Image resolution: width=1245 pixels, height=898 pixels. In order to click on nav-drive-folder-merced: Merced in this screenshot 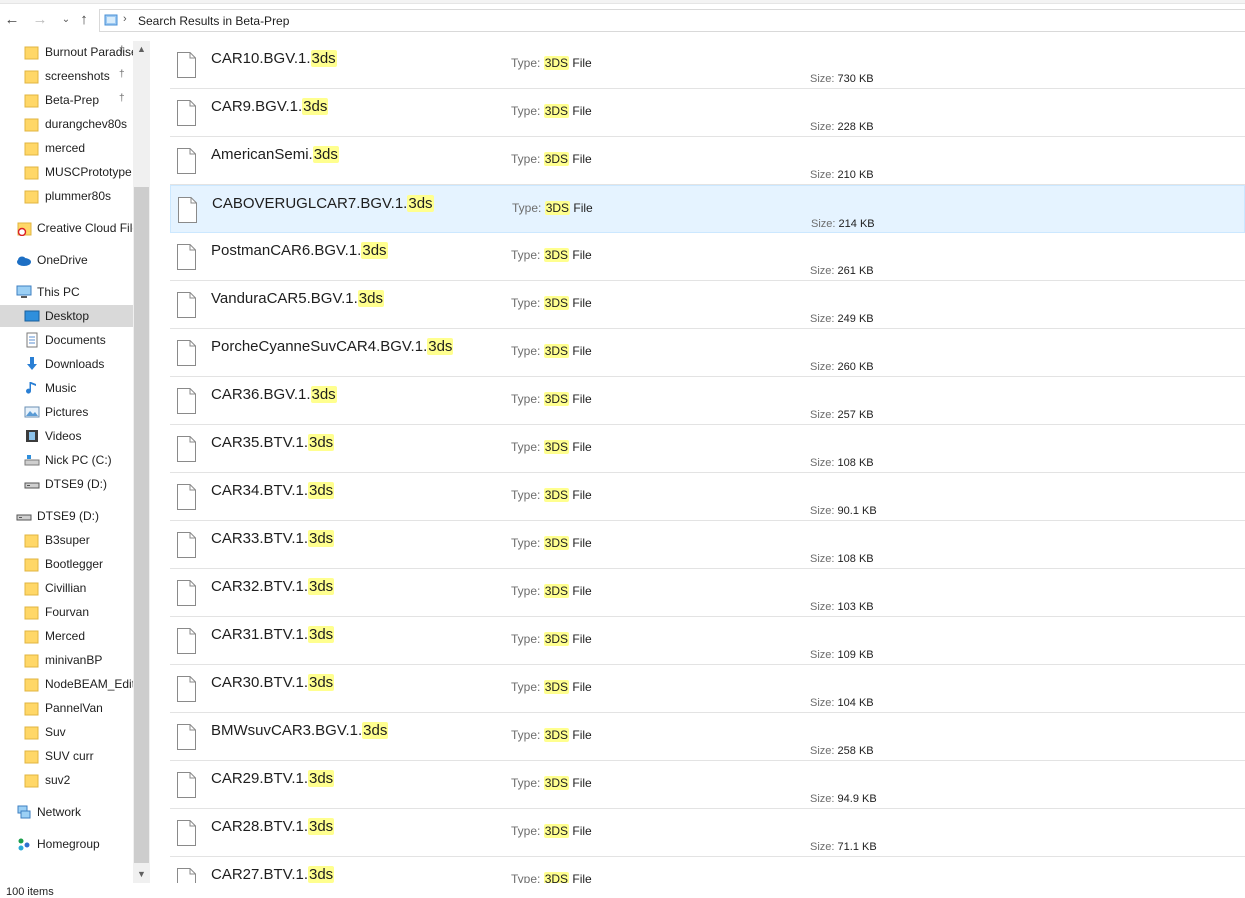, I will do `click(66, 636)`.